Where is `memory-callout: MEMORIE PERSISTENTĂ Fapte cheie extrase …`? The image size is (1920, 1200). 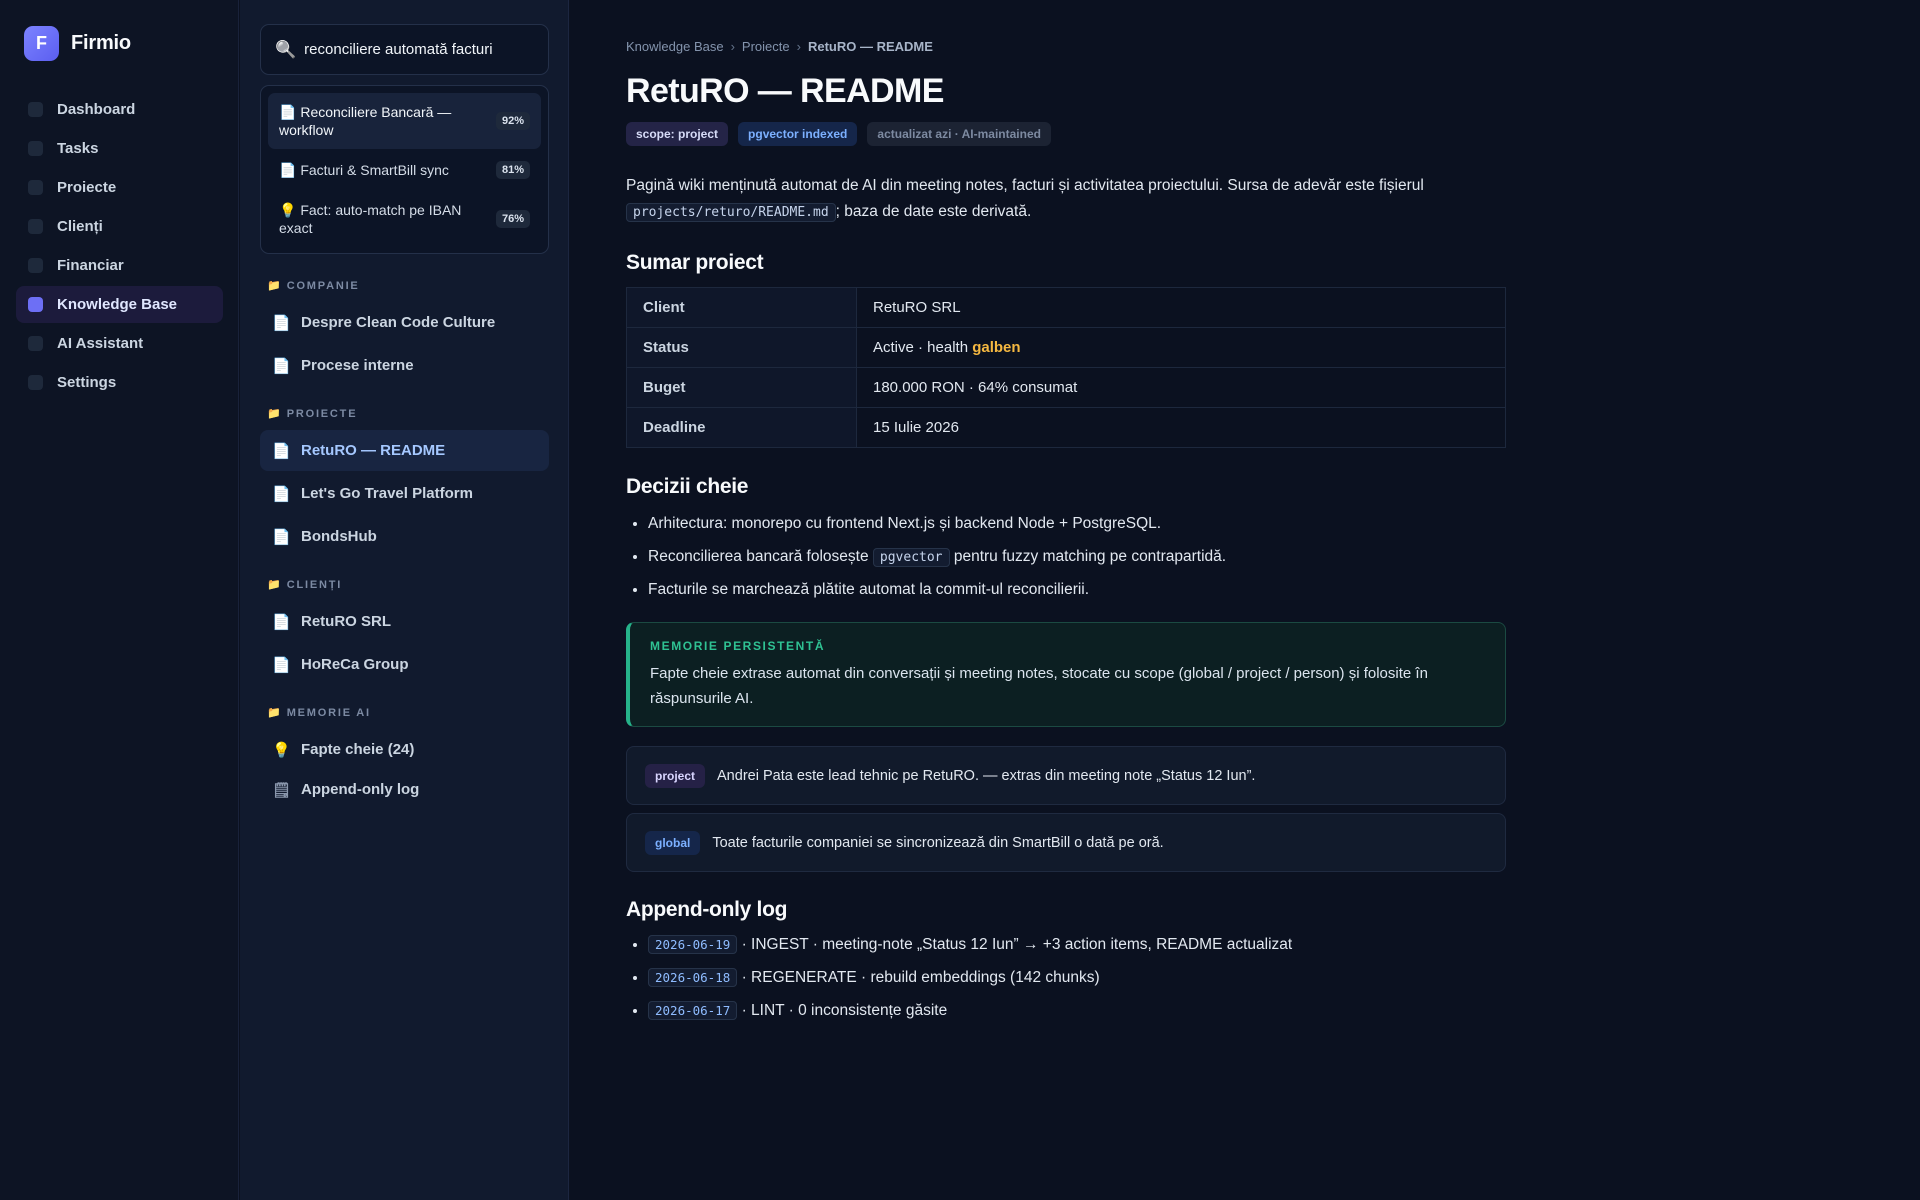
memory-callout: MEMORIE PERSISTENTĂ Fapte cheie extrase … is located at coordinates (1066, 674).